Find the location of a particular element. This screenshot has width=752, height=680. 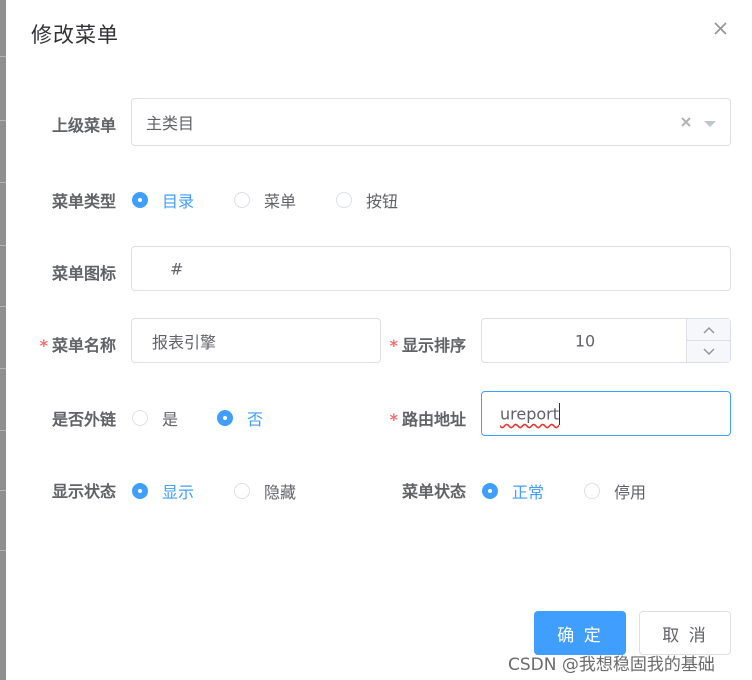

radio-label: 否 is located at coordinates (255, 419).